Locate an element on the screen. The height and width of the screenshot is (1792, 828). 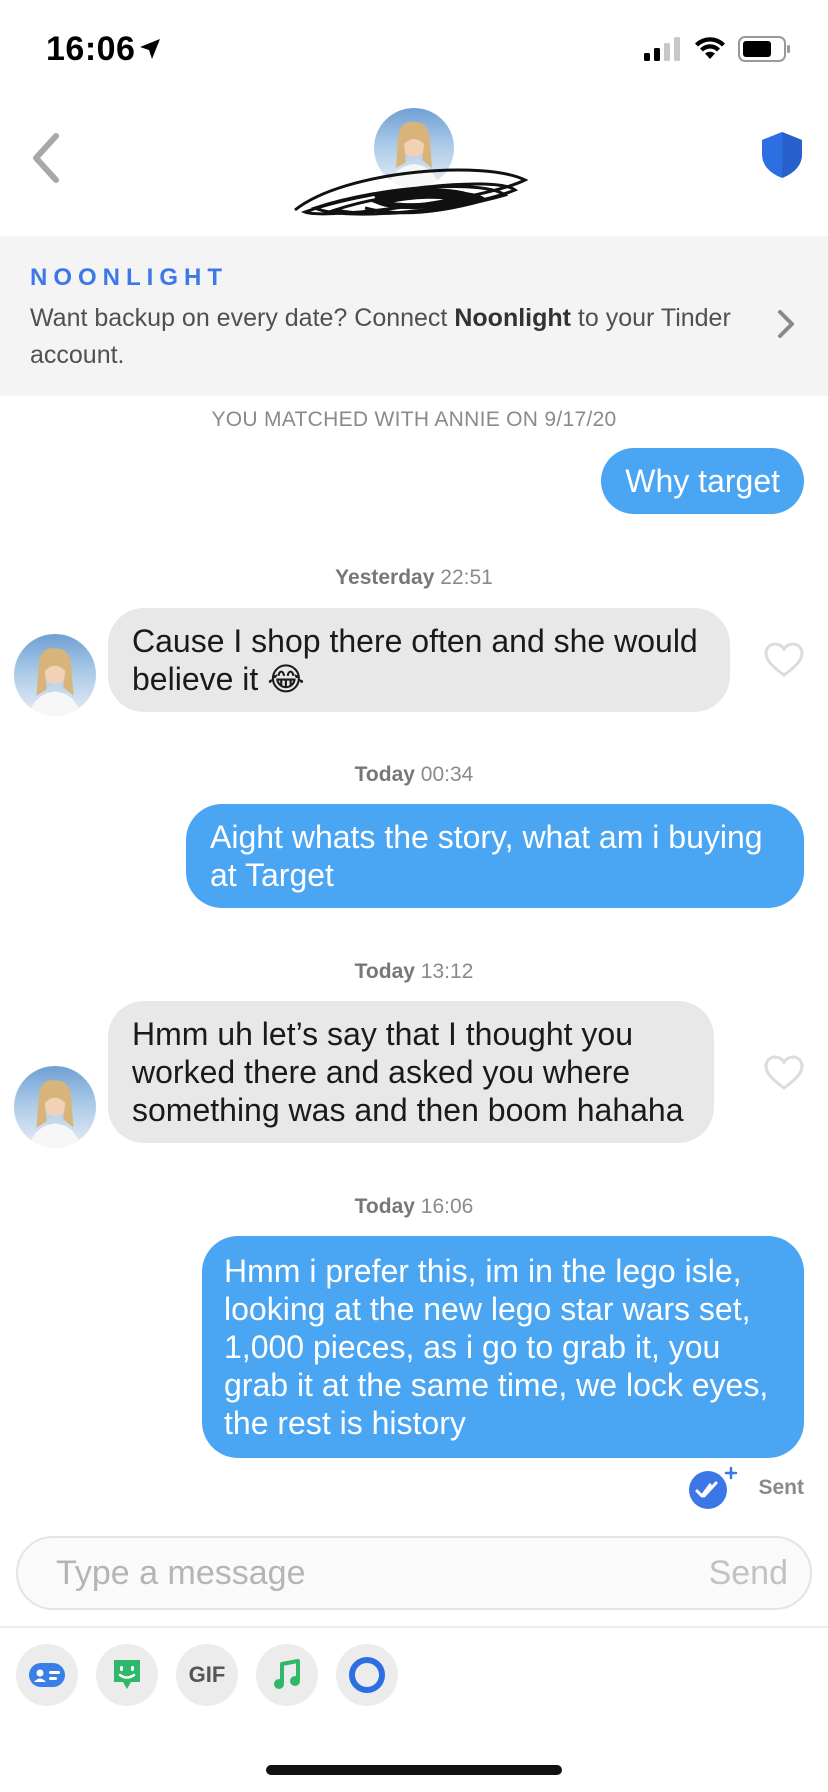
timestamp: Today 16:06 is located at coordinates (414, 1206).